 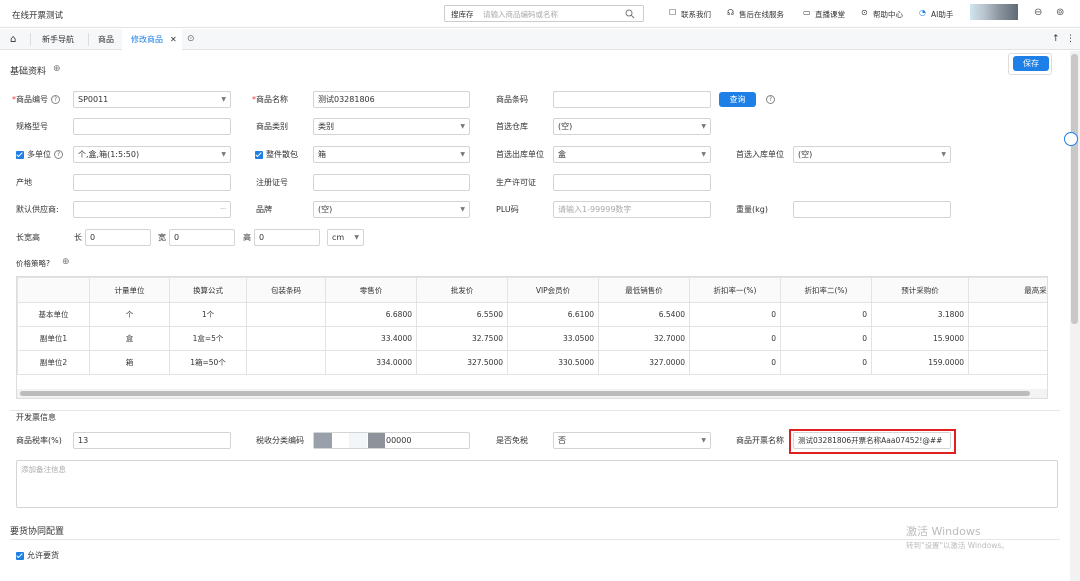 What do you see at coordinates (37, 555) in the screenshot?
I see `allow-order-checkbox: 允许要货` at bounding box center [37, 555].